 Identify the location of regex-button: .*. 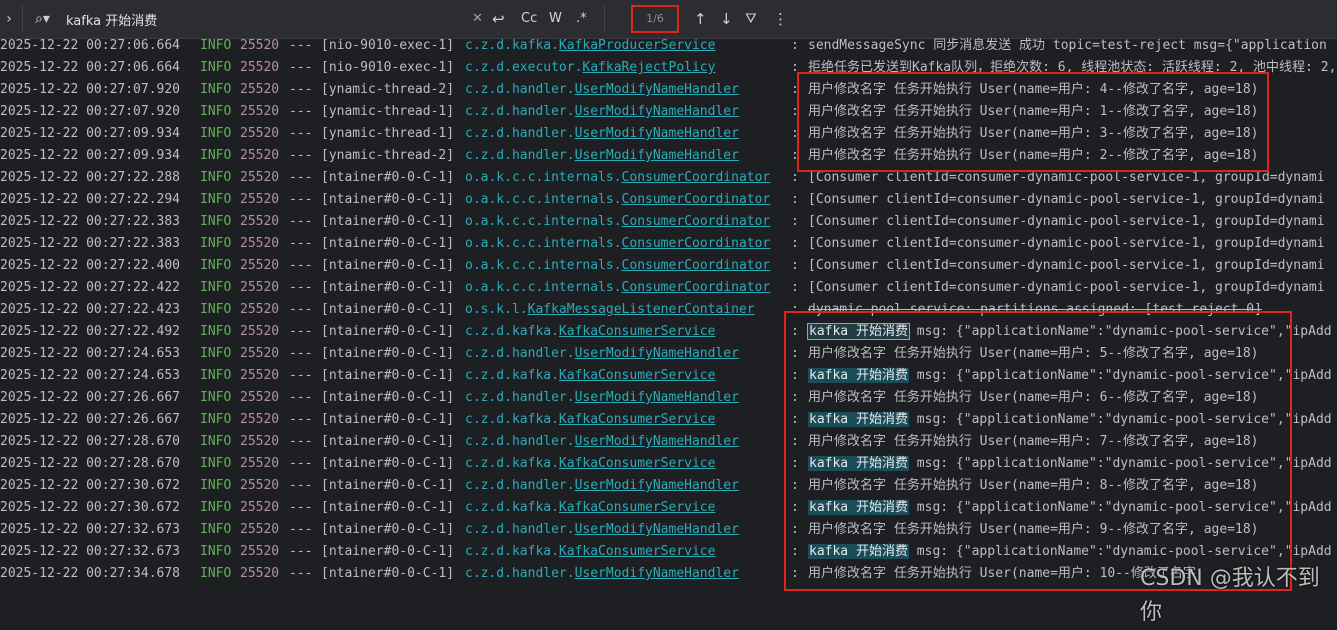
(581, 19).